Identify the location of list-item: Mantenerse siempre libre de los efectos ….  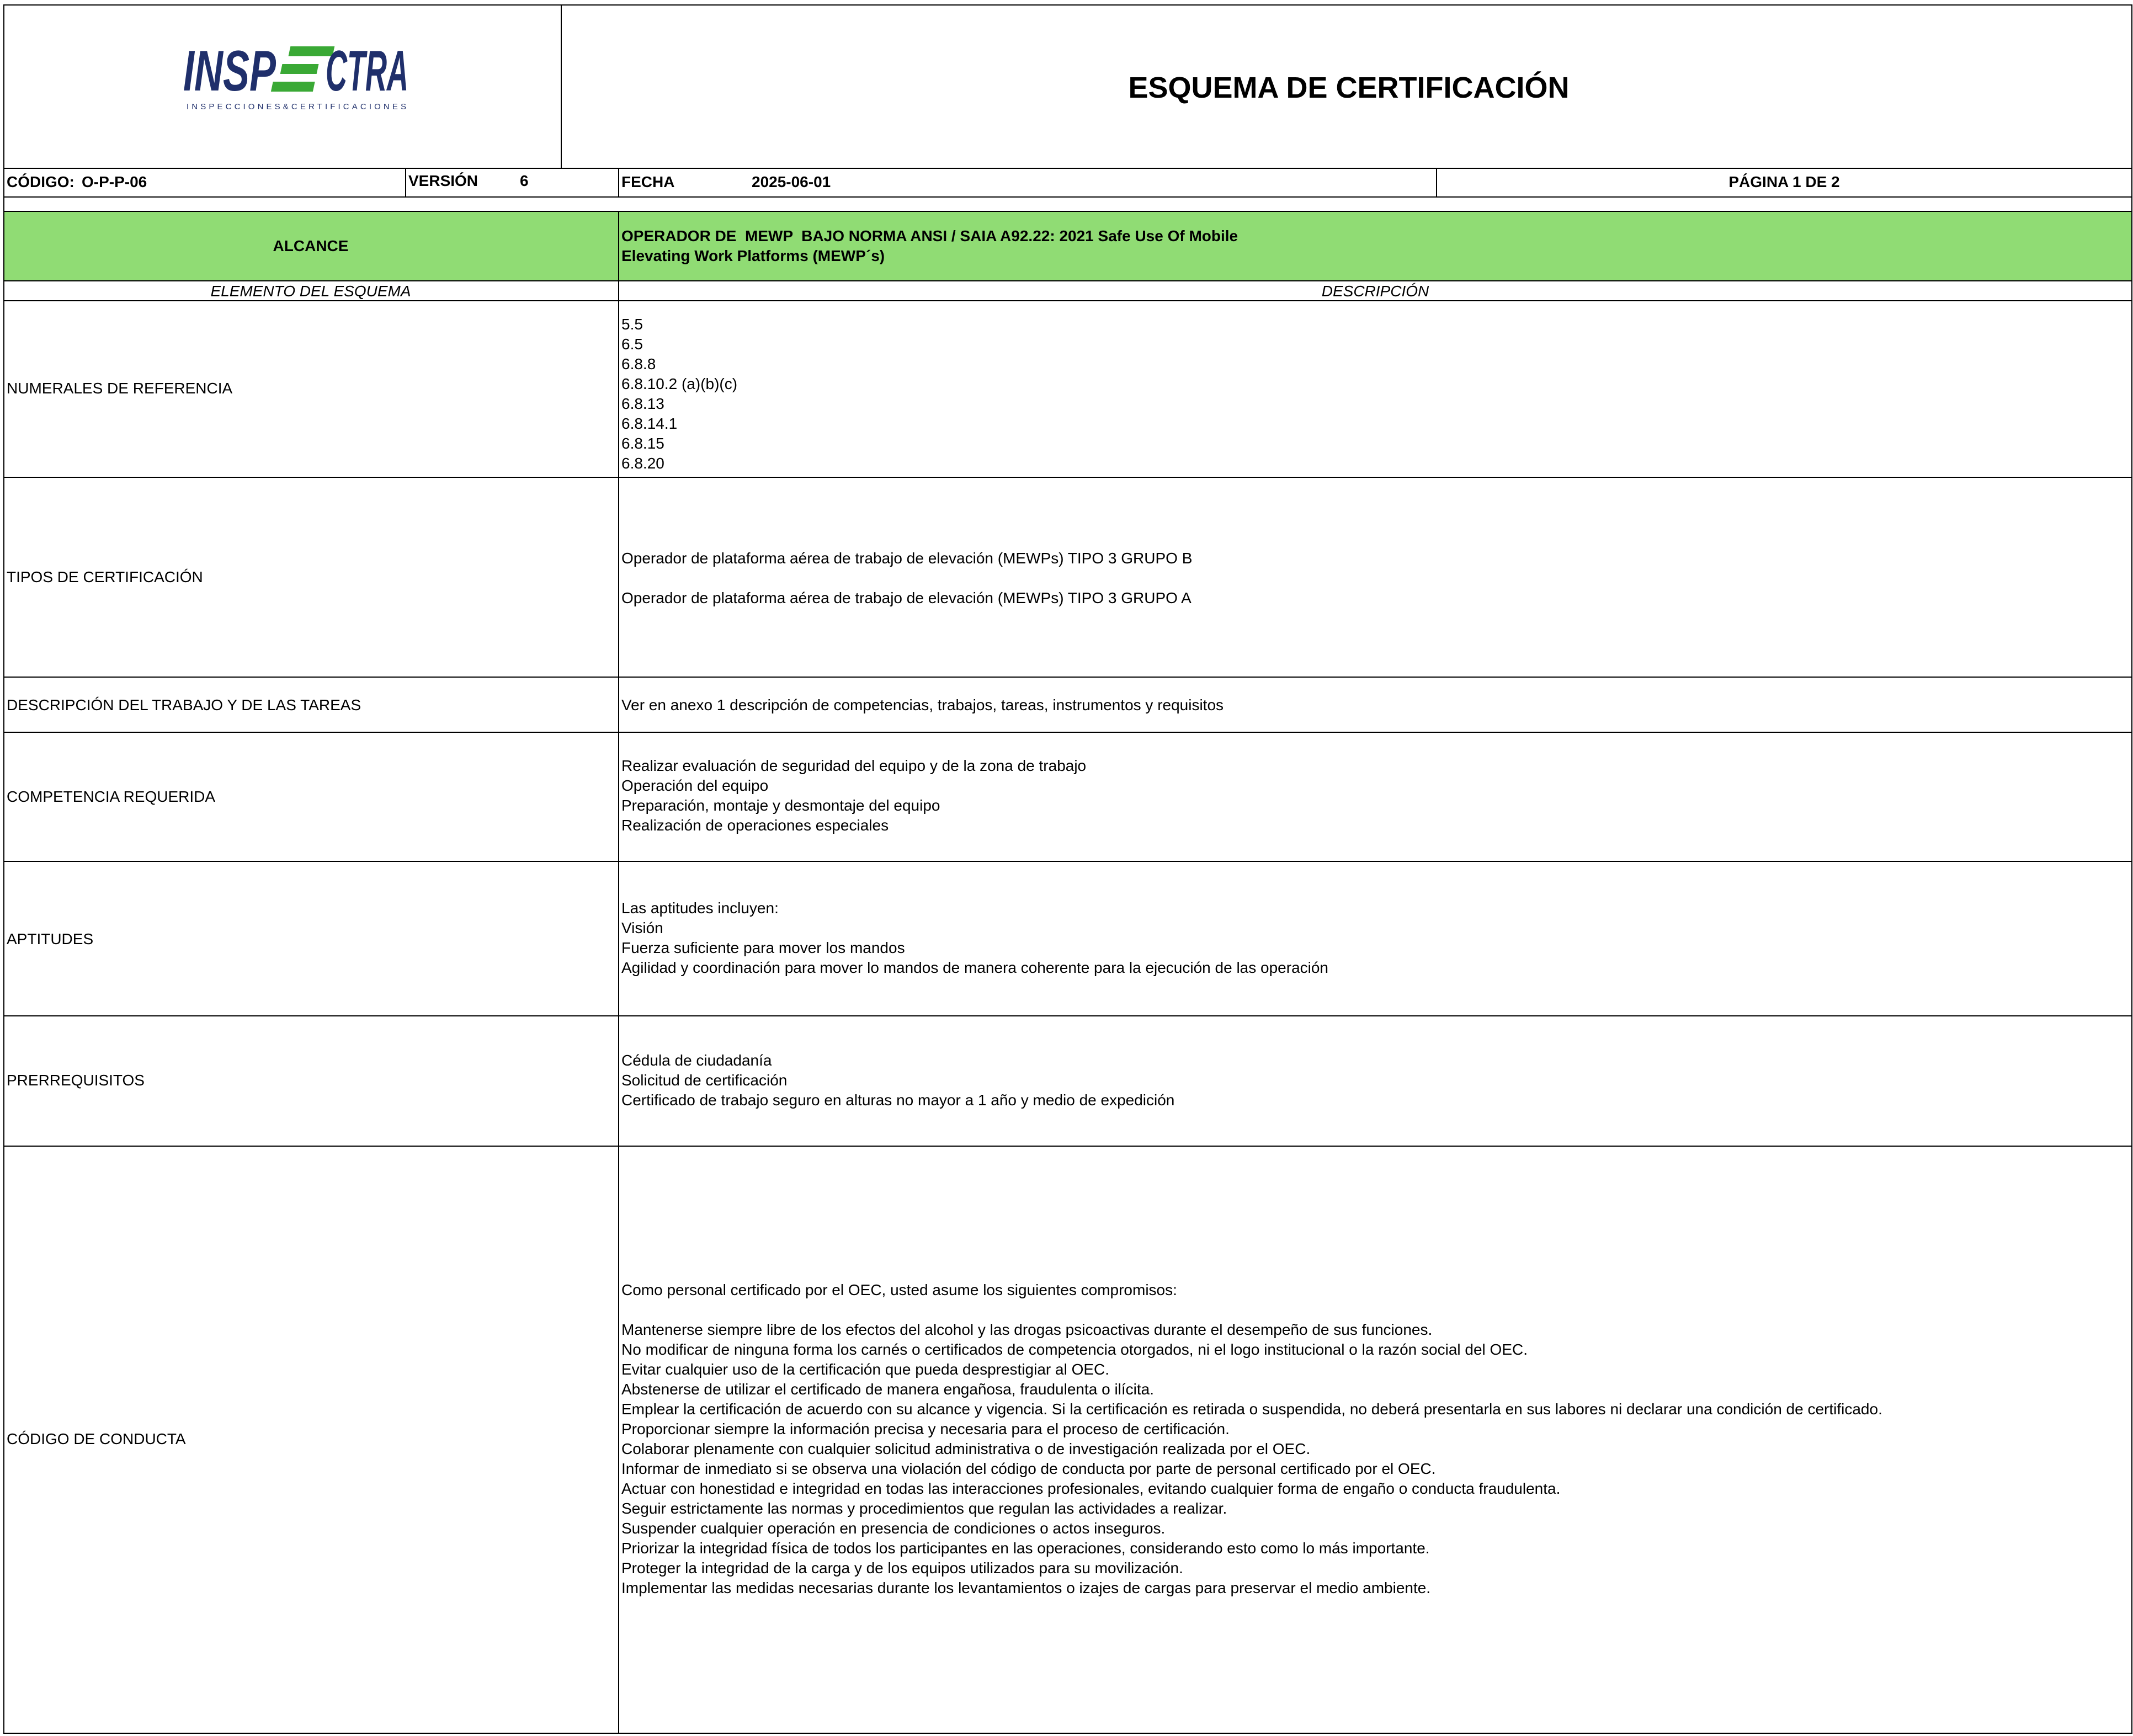
(1027, 1329).